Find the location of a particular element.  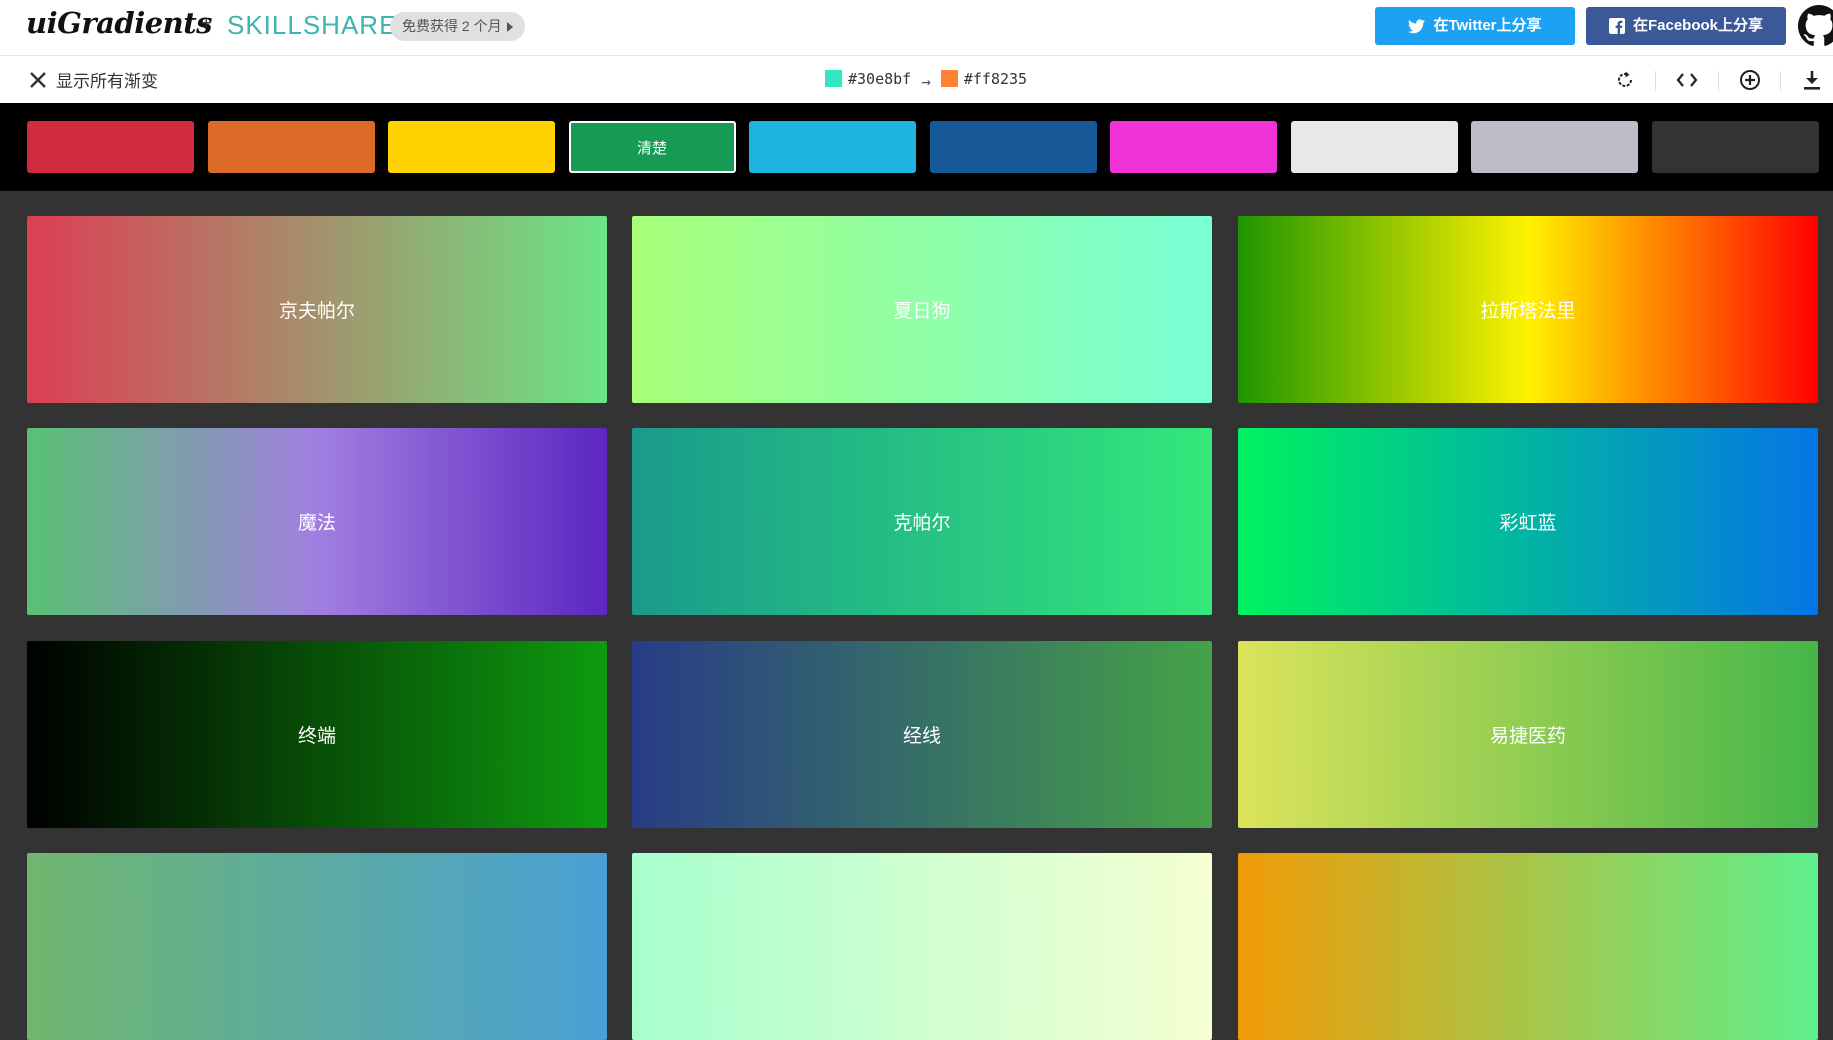

github-link is located at coordinates (1815, 26).